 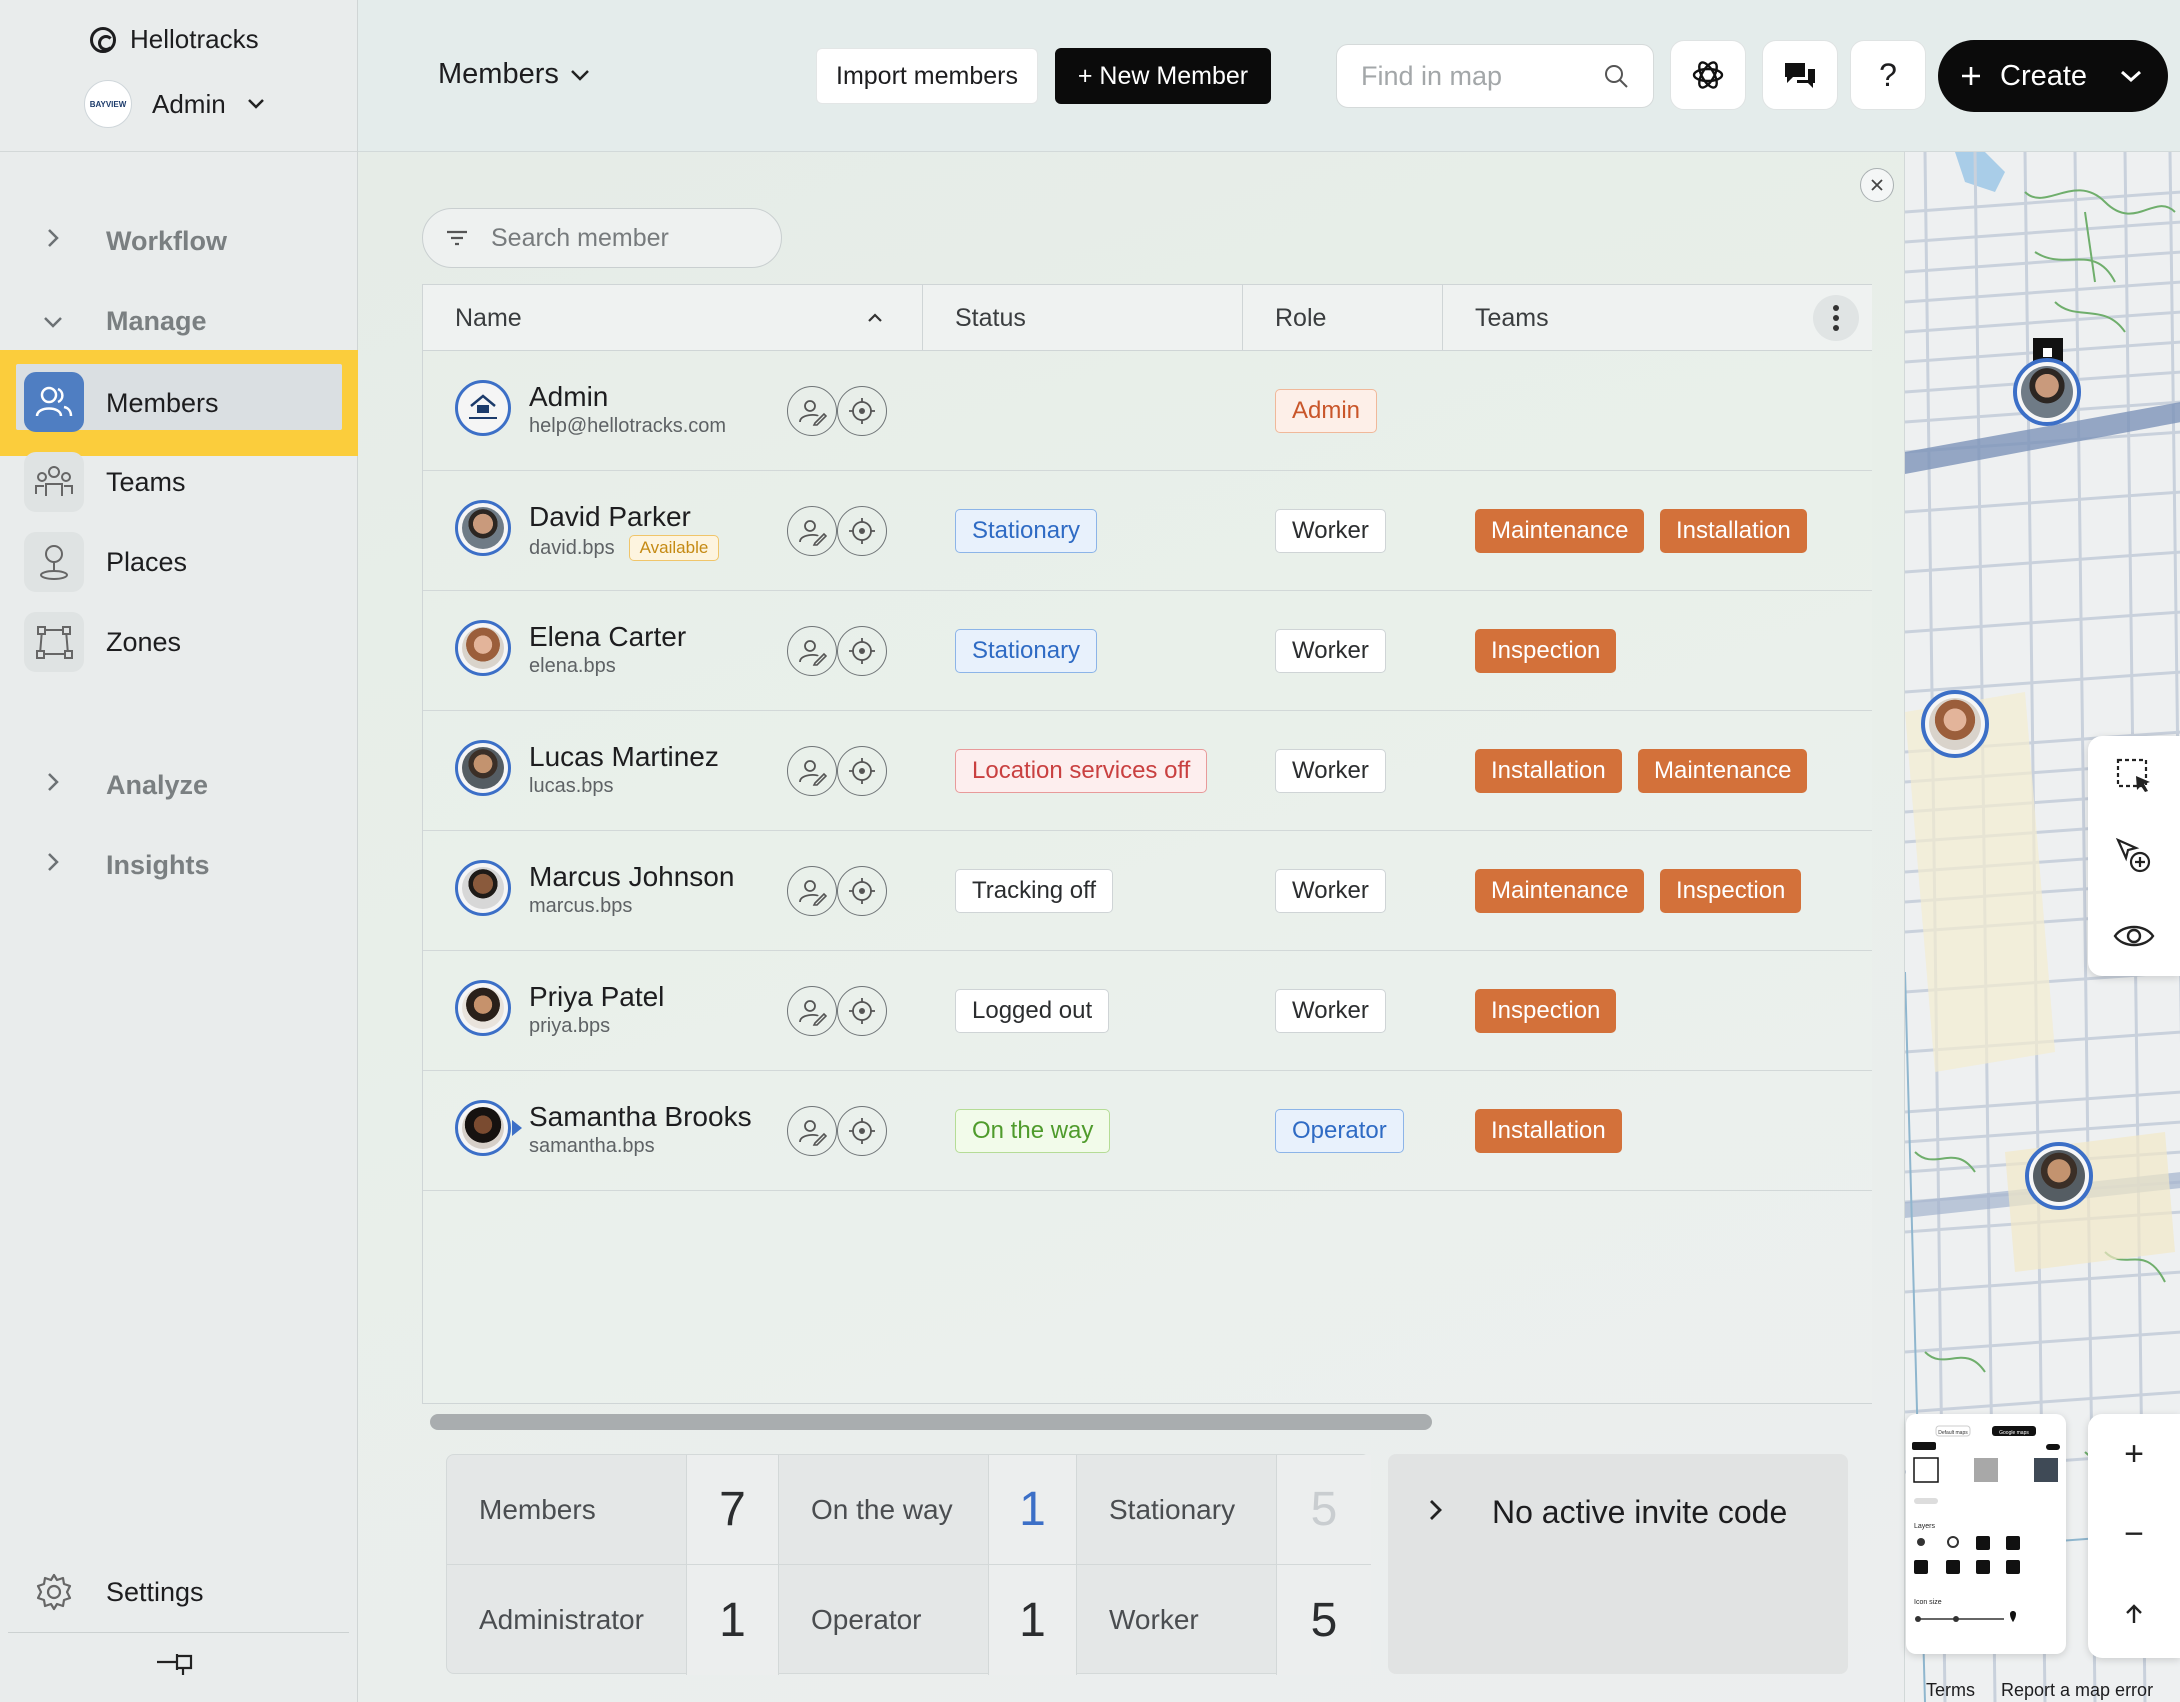 I want to click on layers-tab-default: Default maps, so click(x=1953, y=1433).